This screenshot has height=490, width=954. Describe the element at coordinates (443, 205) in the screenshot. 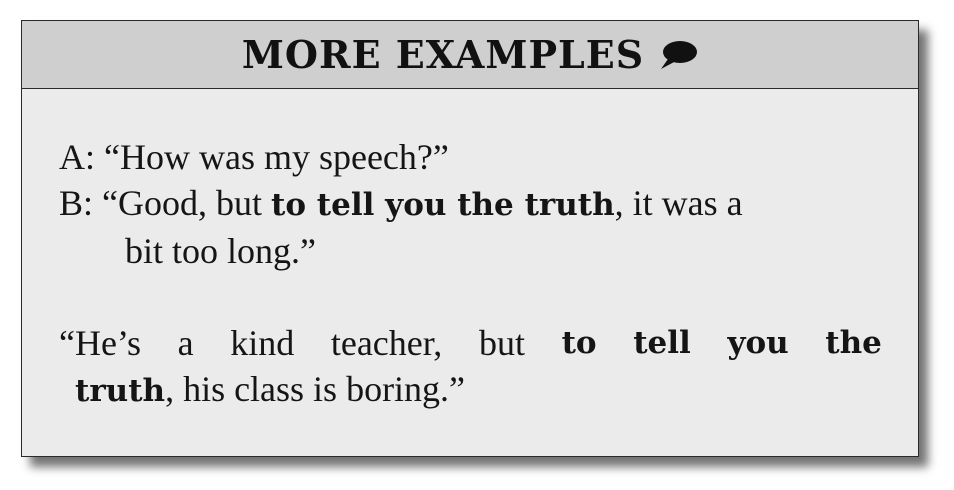

I see `highlight-phrase: to tell you the truth` at that location.